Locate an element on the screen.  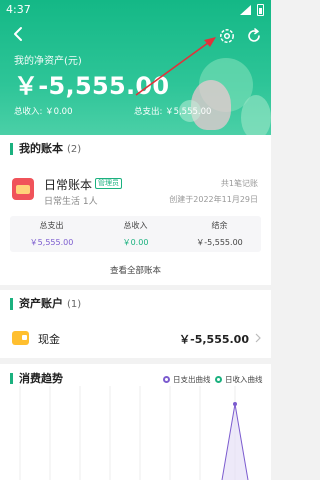
summary-balance: 结余 ￥-5,555.00 is located at coordinates (219, 234).